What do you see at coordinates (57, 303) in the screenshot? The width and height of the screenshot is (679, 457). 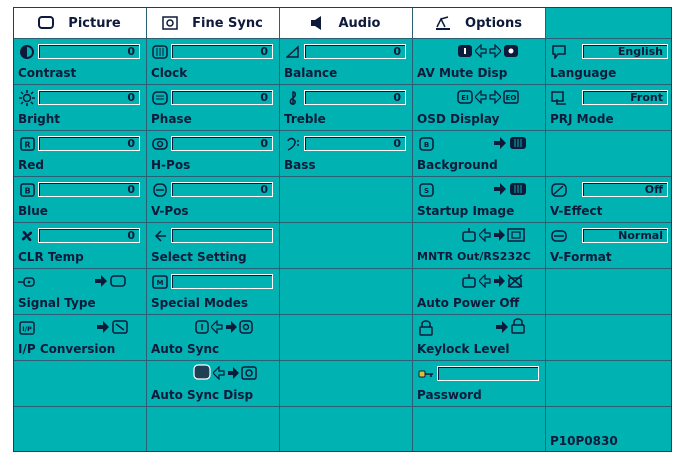 I see `signal-type-label: Signal Type` at bounding box center [57, 303].